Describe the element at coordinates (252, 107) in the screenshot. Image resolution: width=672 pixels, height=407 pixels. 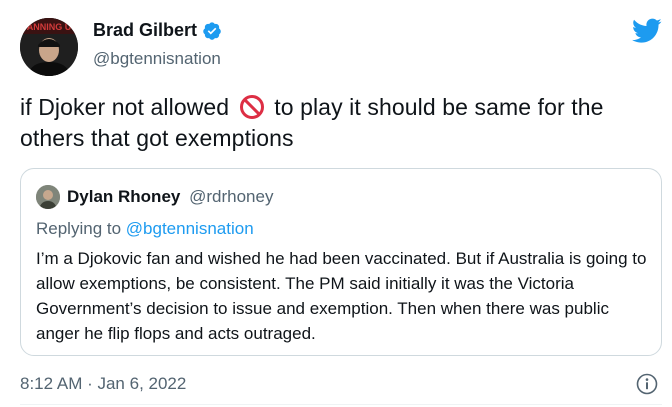
I see `no-entry-emoji-icon` at that location.